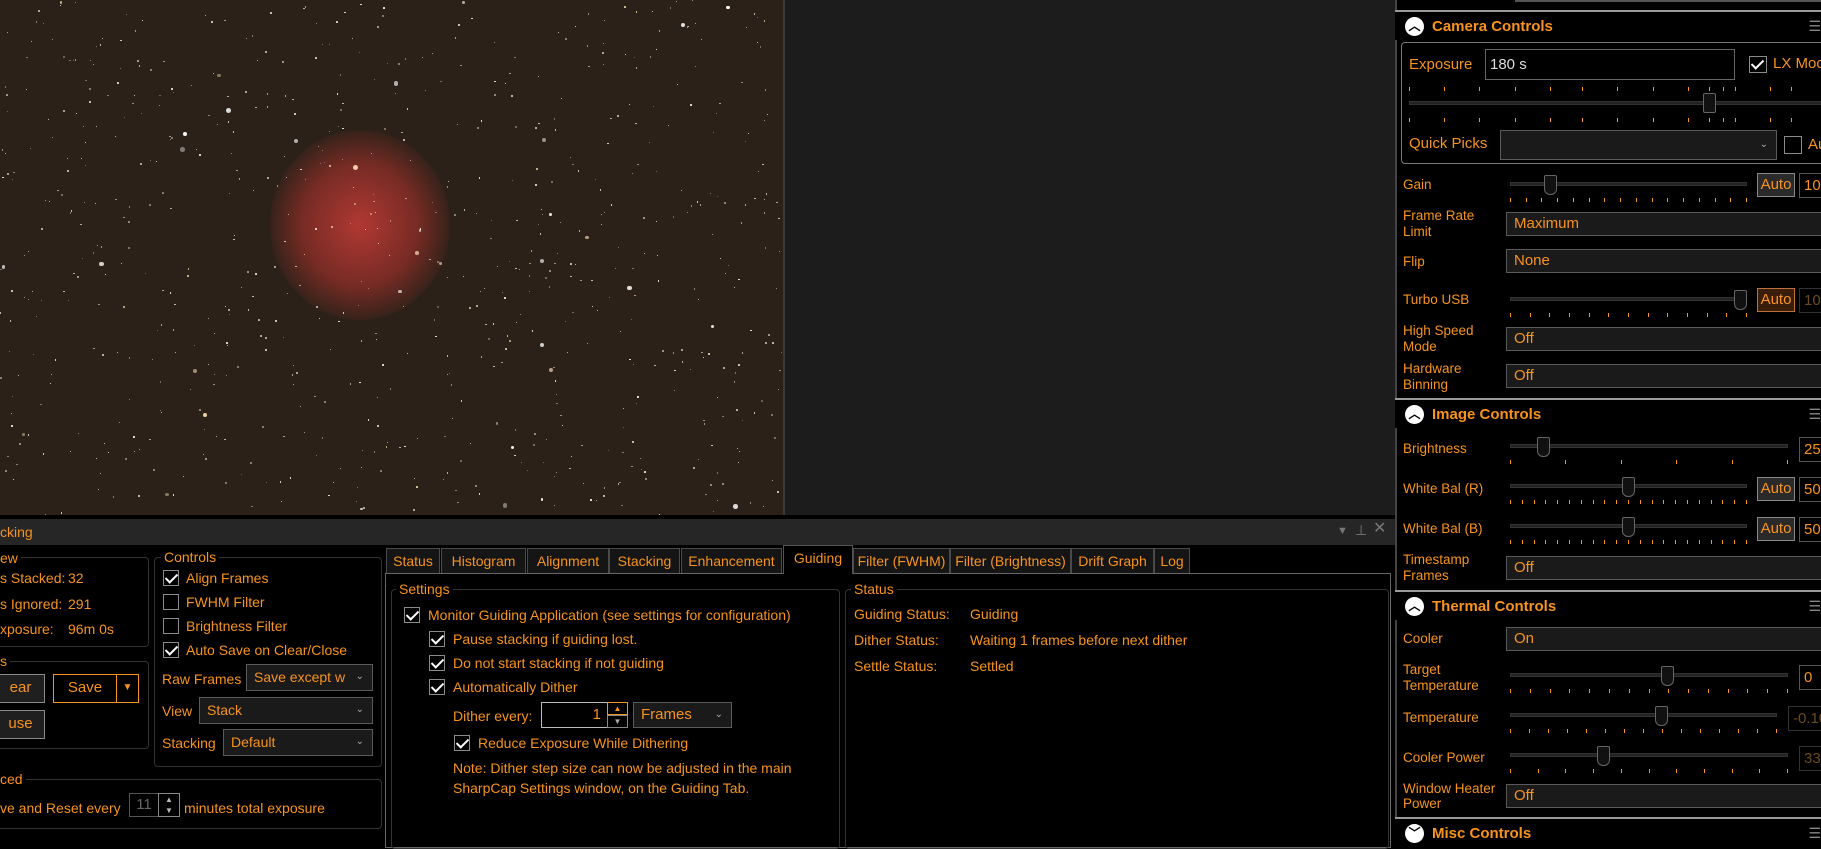 Image resolution: width=1821 pixels, height=849 pixels. Describe the element at coordinates (1608, 605) in the screenshot. I see `thermal-controls-header: ︿ Thermal Controls ☰` at that location.